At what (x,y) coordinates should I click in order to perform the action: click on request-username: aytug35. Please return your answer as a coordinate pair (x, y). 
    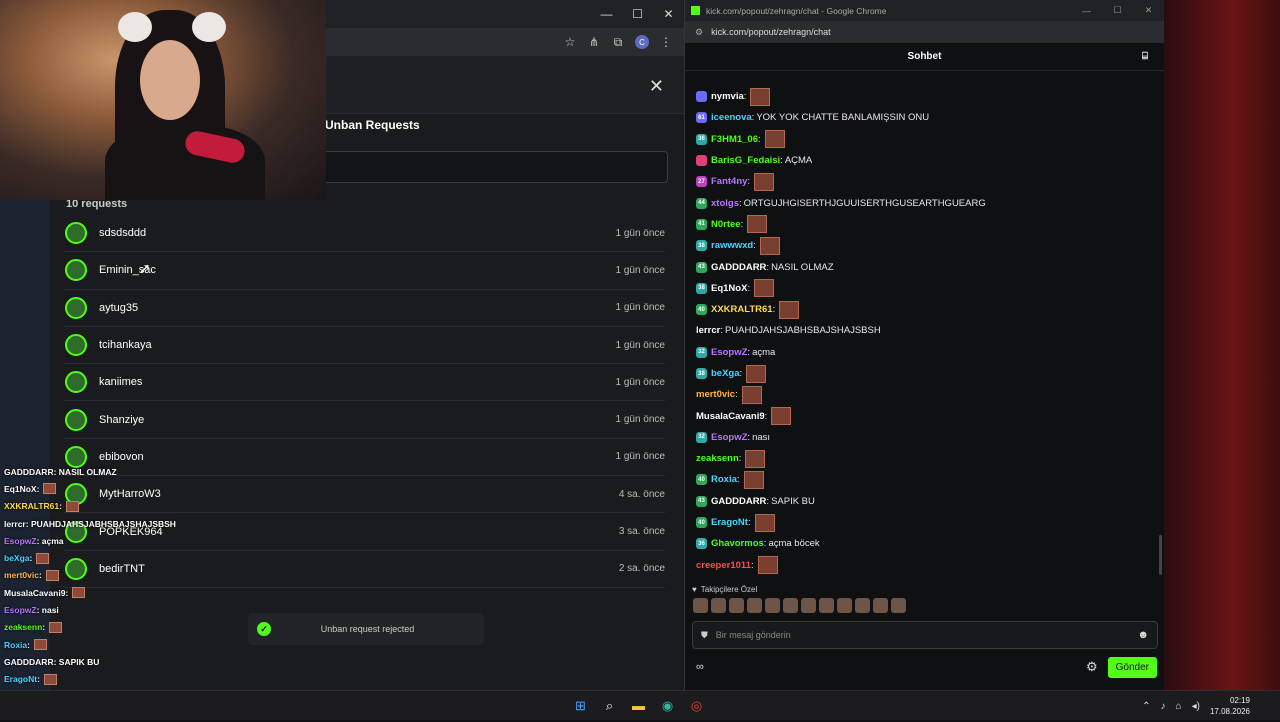
    Looking at the image, I should click on (357, 308).